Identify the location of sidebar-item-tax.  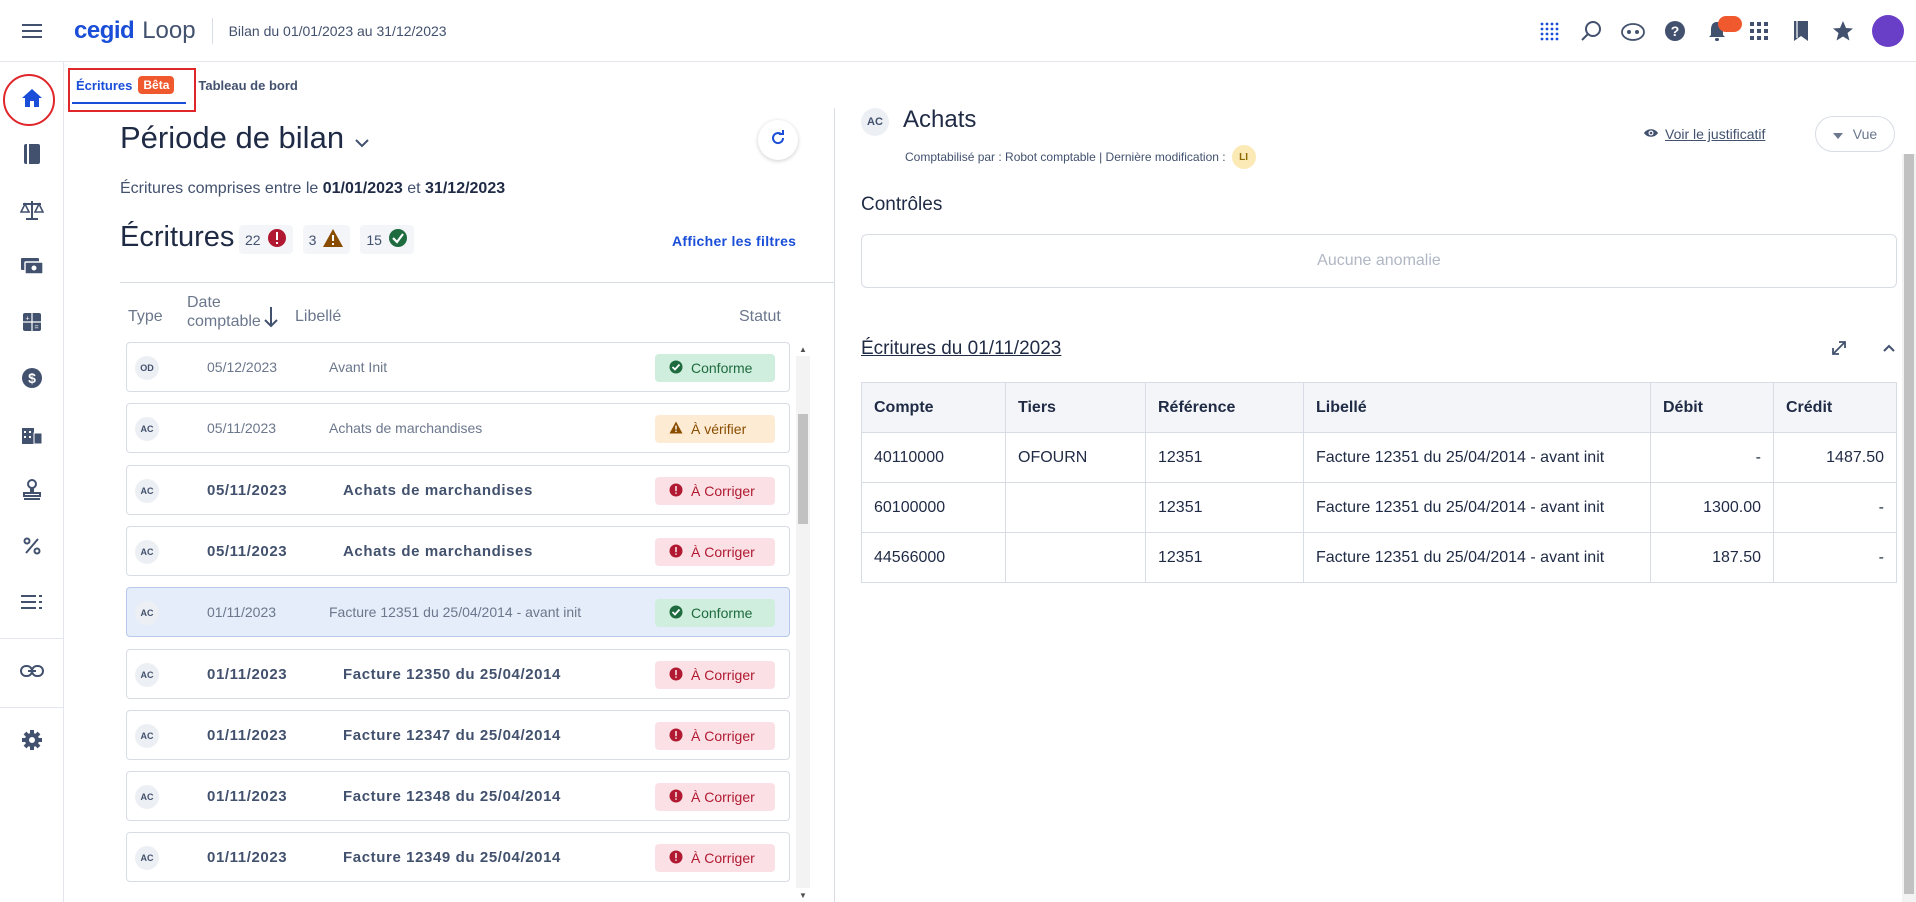
(32, 548).